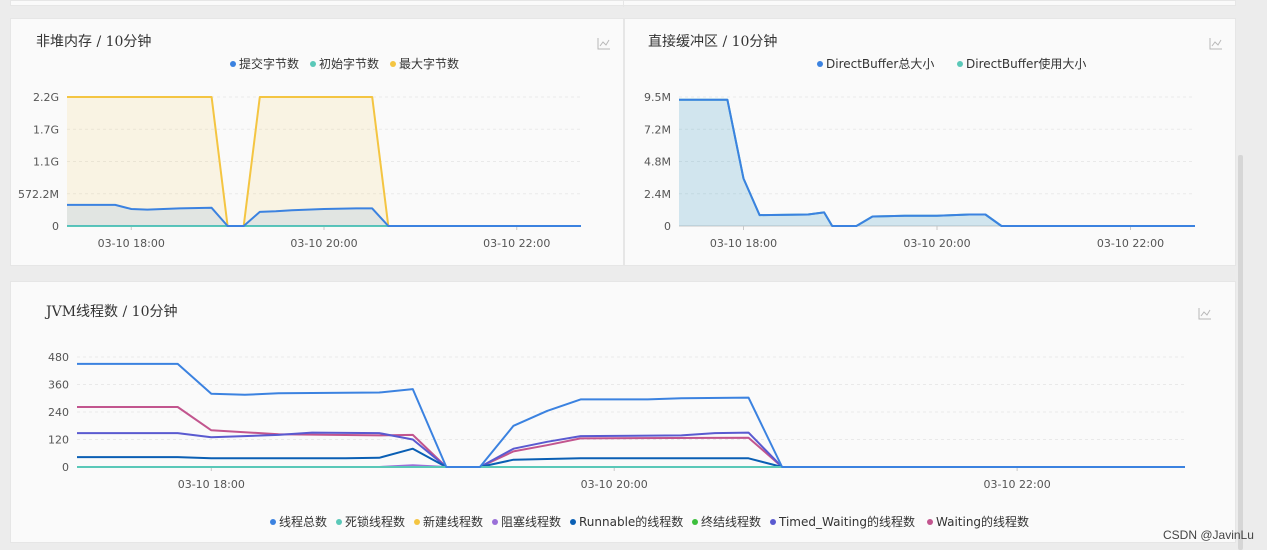 Image resolution: width=1267 pixels, height=550 pixels. What do you see at coordinates (58, 440) in the screenshot?
I see `y-tick-label: 120` at bounding box center [58, 440].